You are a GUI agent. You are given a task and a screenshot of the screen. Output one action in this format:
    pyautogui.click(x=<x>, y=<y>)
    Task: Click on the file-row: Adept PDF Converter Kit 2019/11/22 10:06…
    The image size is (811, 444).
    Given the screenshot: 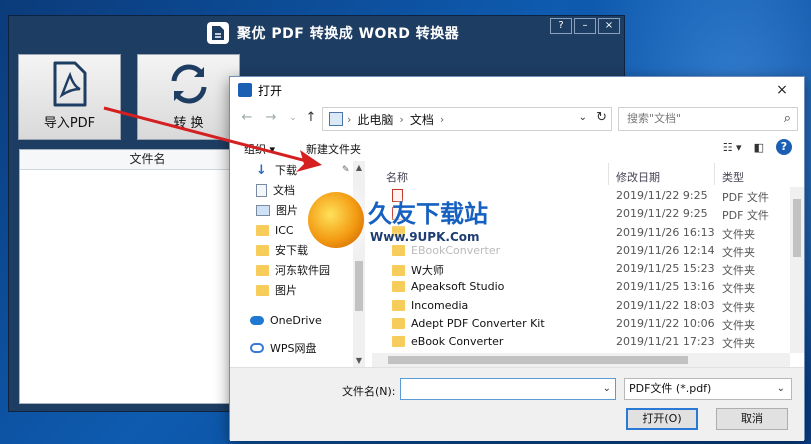 What is the action you would take?
    pyautogui.click(x=582, y=324)
    